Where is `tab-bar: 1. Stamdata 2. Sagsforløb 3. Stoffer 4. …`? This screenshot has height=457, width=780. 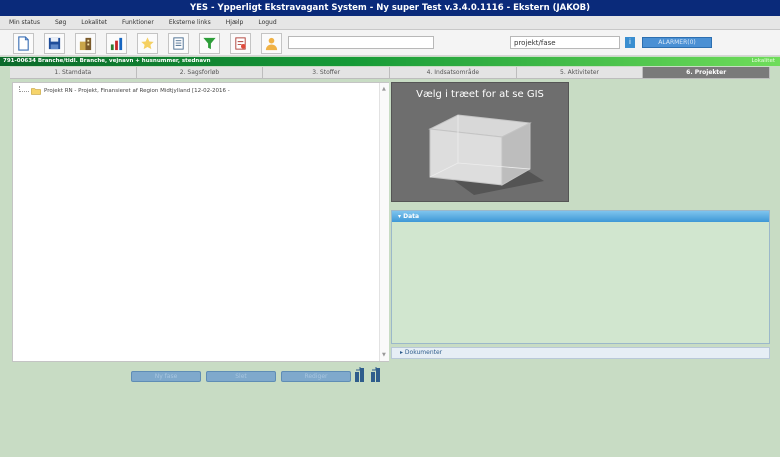 tab-bar: 1. Stamdata 2. Sagsforløb 3. Stoffer 4. … is located at coordinates (390, 73).